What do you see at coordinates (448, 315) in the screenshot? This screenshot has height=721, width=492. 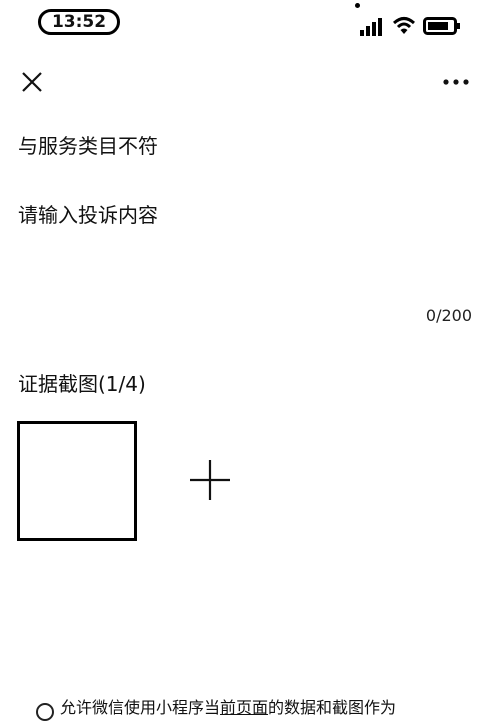 I see `char-counter: 0/200` at bounding box center [448, 315].